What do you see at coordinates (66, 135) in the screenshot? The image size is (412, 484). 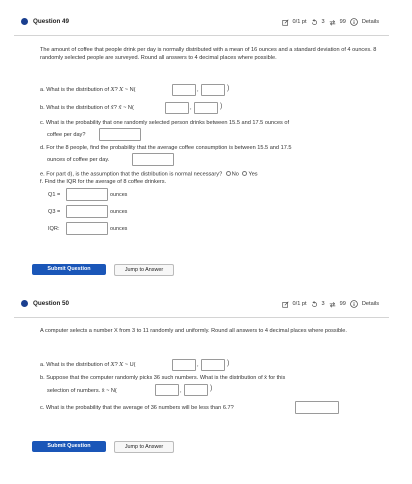 I see `part-c-line2: coffee per day?` at bounding box center [66, 135].